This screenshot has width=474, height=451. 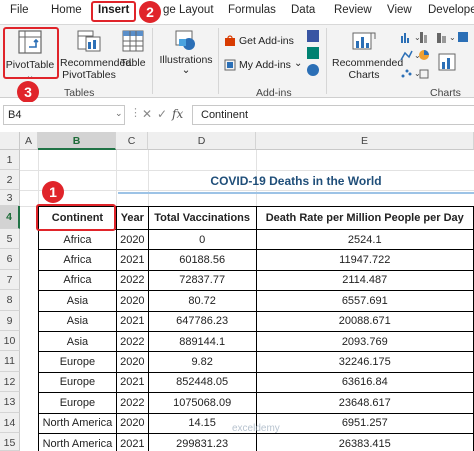 What do you see at coordinates (353, 10) in the screenshot?
I see `tab-review: Review` at bounding box center [353, 10].